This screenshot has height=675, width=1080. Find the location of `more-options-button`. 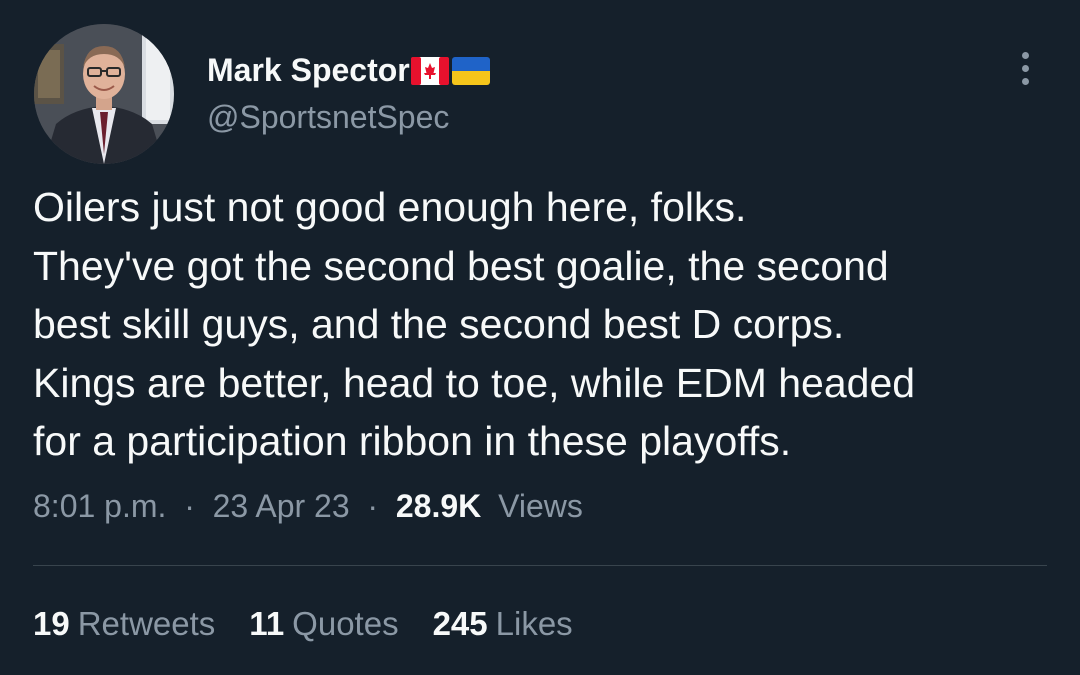

more-options-button is located at coordinates (1025, 68).